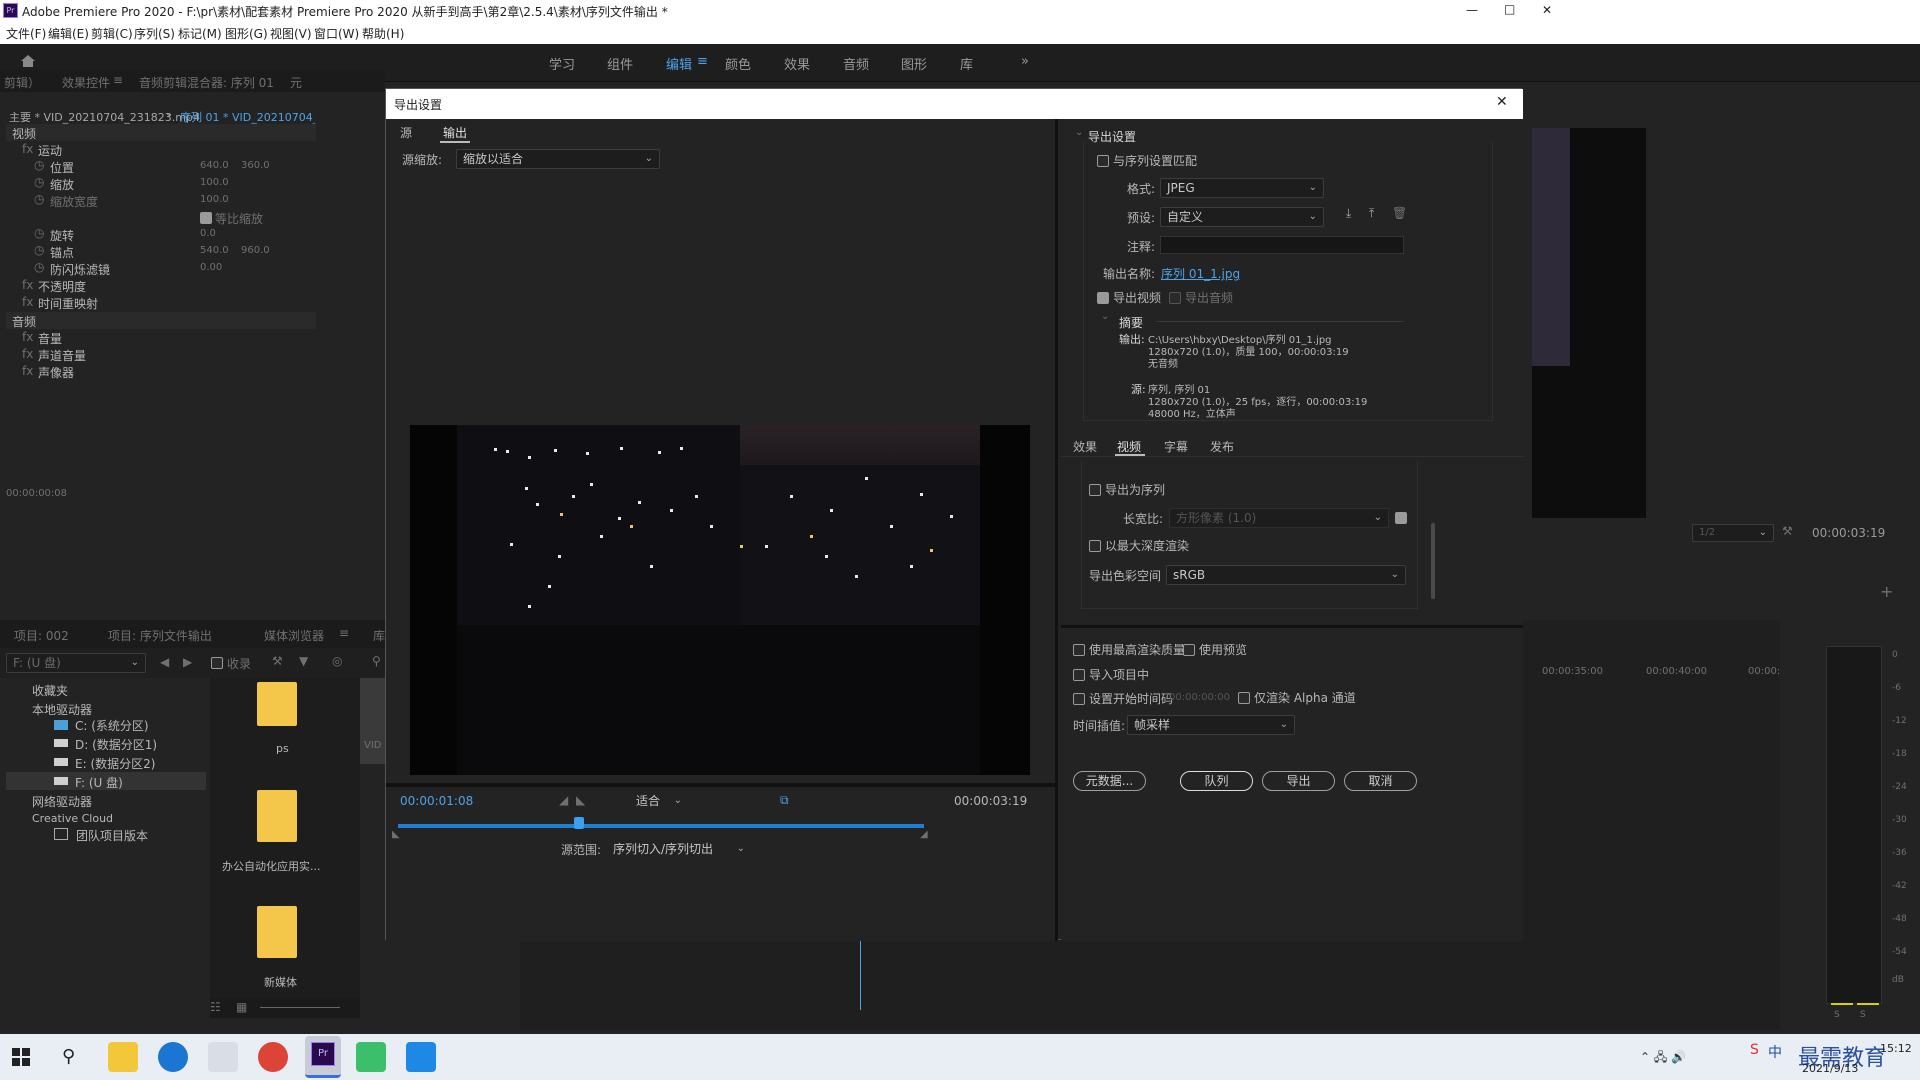 The height and width of the screenshot is (1080, 1920). Describe the element at coordinates (112, 725) in the screenshot. I see `tree-drive-c: C: (系统分区)` at that location.